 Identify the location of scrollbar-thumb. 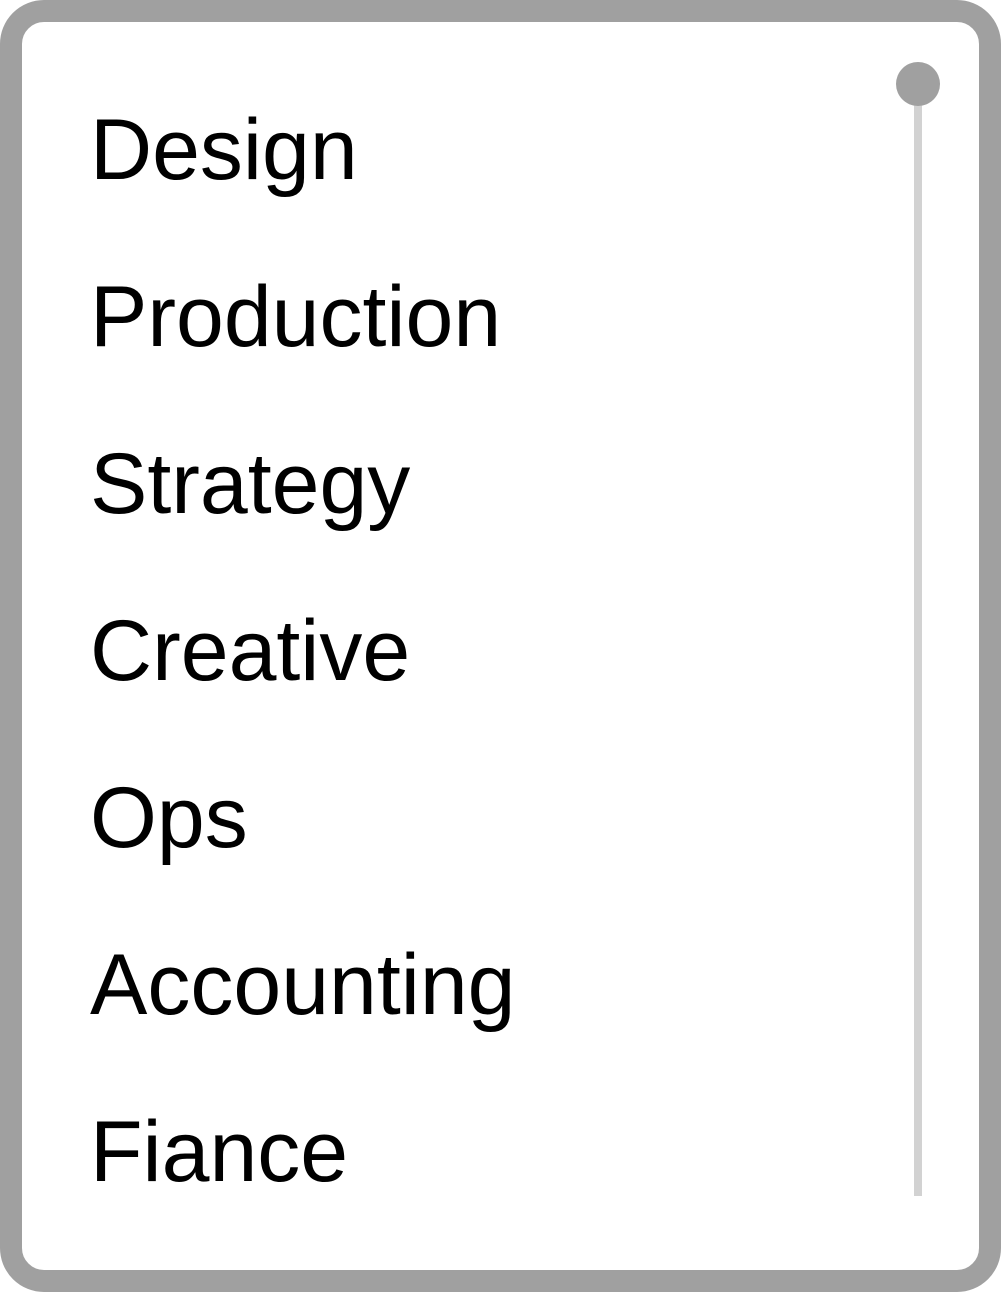
(918, 84).